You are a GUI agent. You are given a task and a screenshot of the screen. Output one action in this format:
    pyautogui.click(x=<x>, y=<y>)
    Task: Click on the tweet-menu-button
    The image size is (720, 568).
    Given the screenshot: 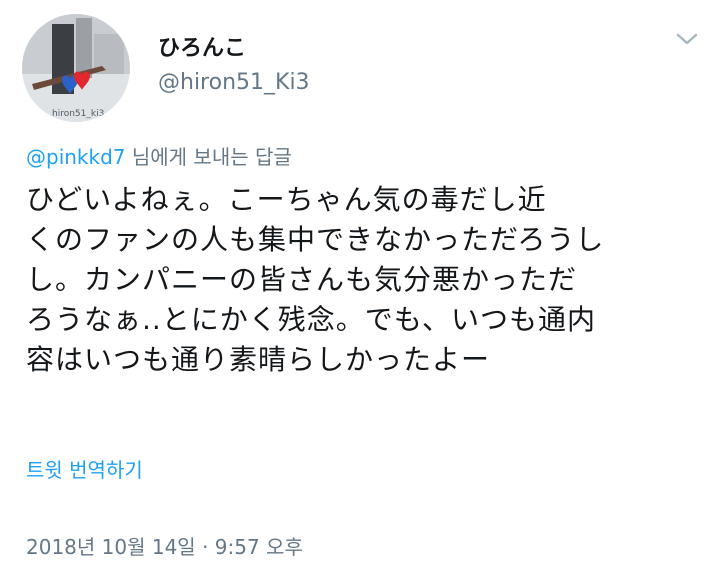 What is the action you would take?
    pyautogui.click(x=687, y=39)
    